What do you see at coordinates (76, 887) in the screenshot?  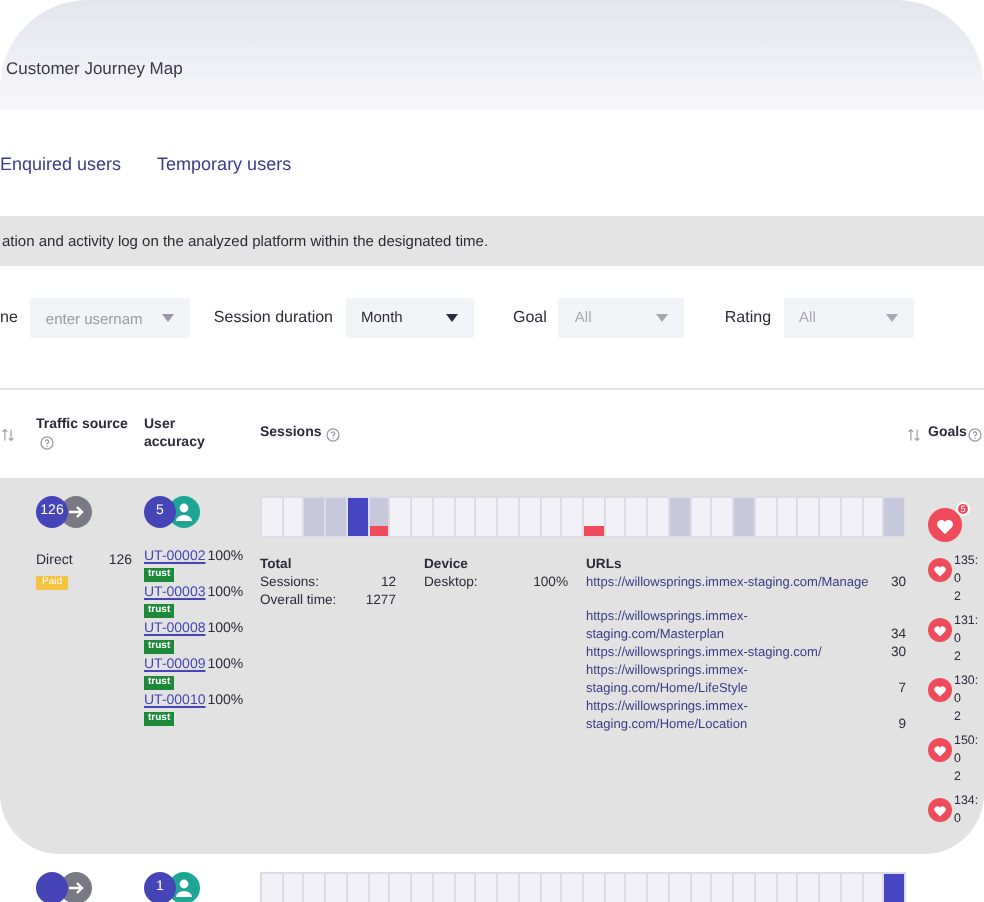 I see `arrow-icon` at bounding box center [76, 887].